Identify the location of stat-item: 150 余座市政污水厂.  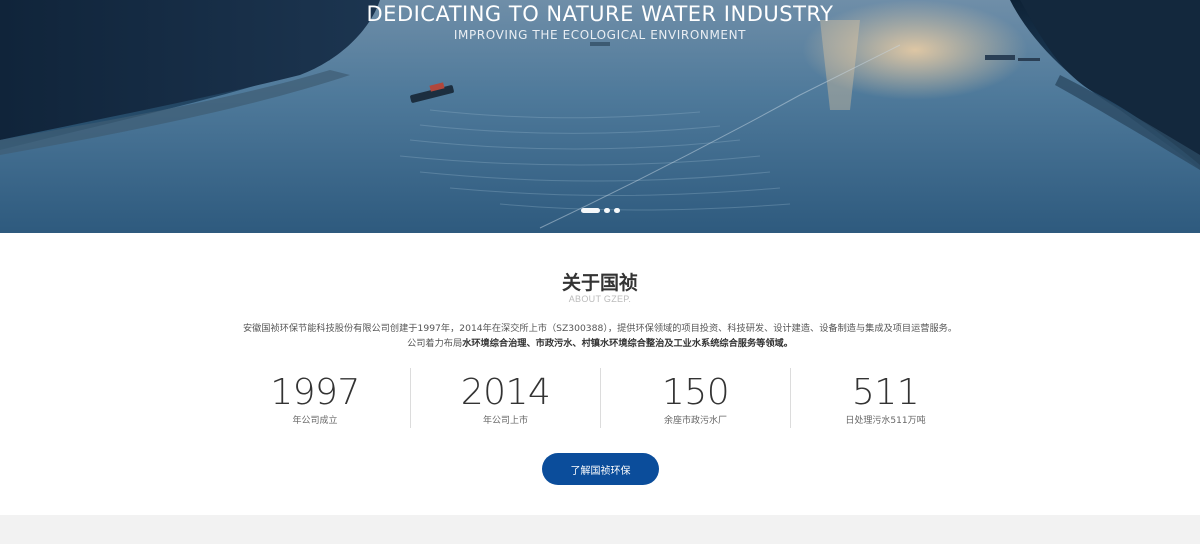
(695, 398).